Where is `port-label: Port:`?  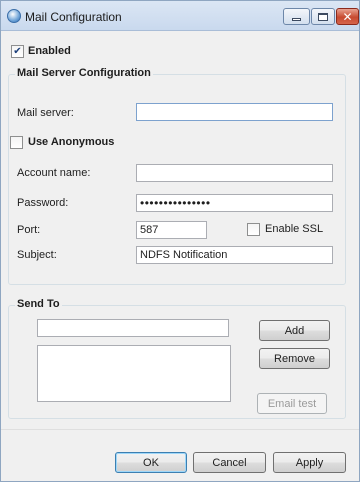 port-label: Port: is located at coordinates (29, 230).